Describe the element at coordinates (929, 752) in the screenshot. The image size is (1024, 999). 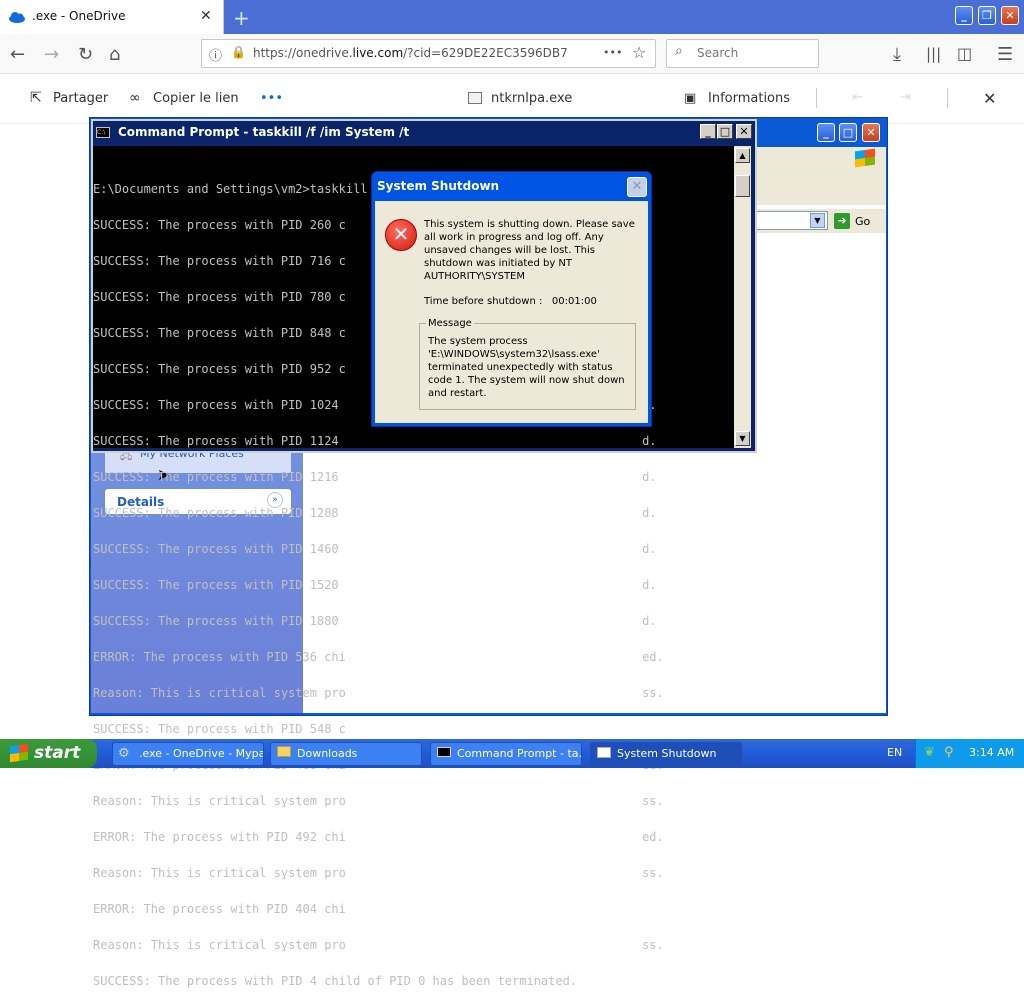
I see `tray-app-icon: ❦` at that location.